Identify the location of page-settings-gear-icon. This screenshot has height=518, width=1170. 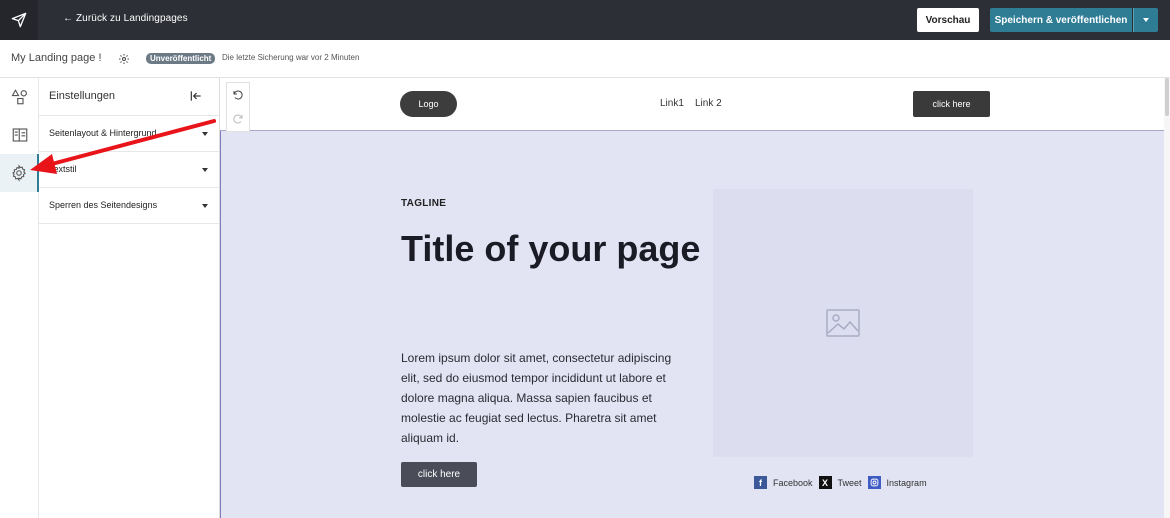
(124, 58).